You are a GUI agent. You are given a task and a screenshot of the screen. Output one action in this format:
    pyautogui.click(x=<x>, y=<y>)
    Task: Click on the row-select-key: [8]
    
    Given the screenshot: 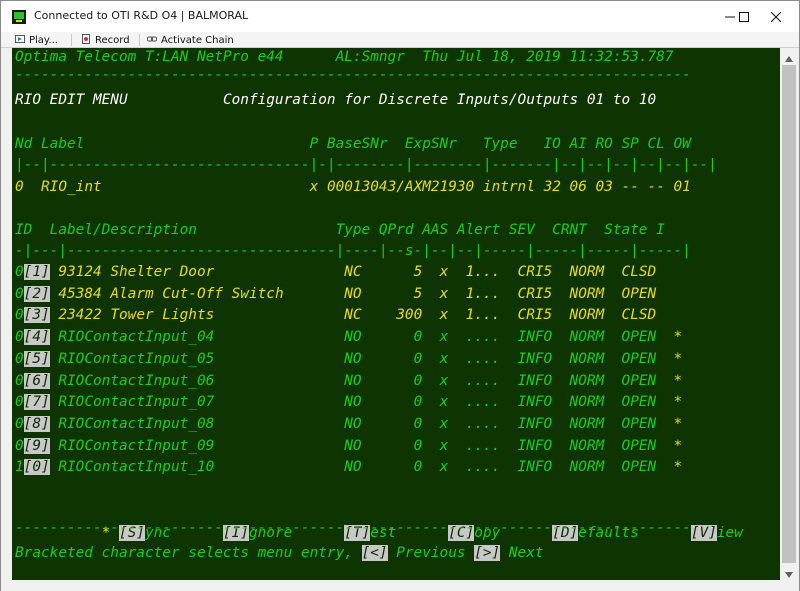 What is the action you would take?
    pyautogui.click(x=36, y=423)
    